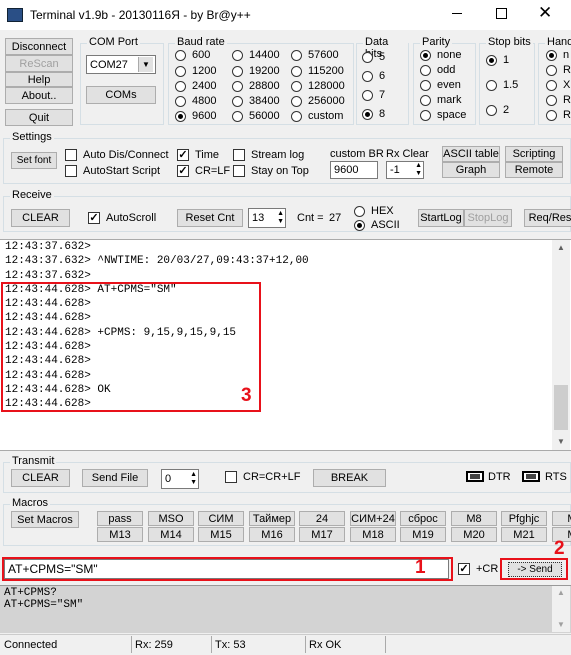 This screenshot has width=571, height=655. I want to click on append-cr-checkbox: ✓ +CR, so click(478, 569).